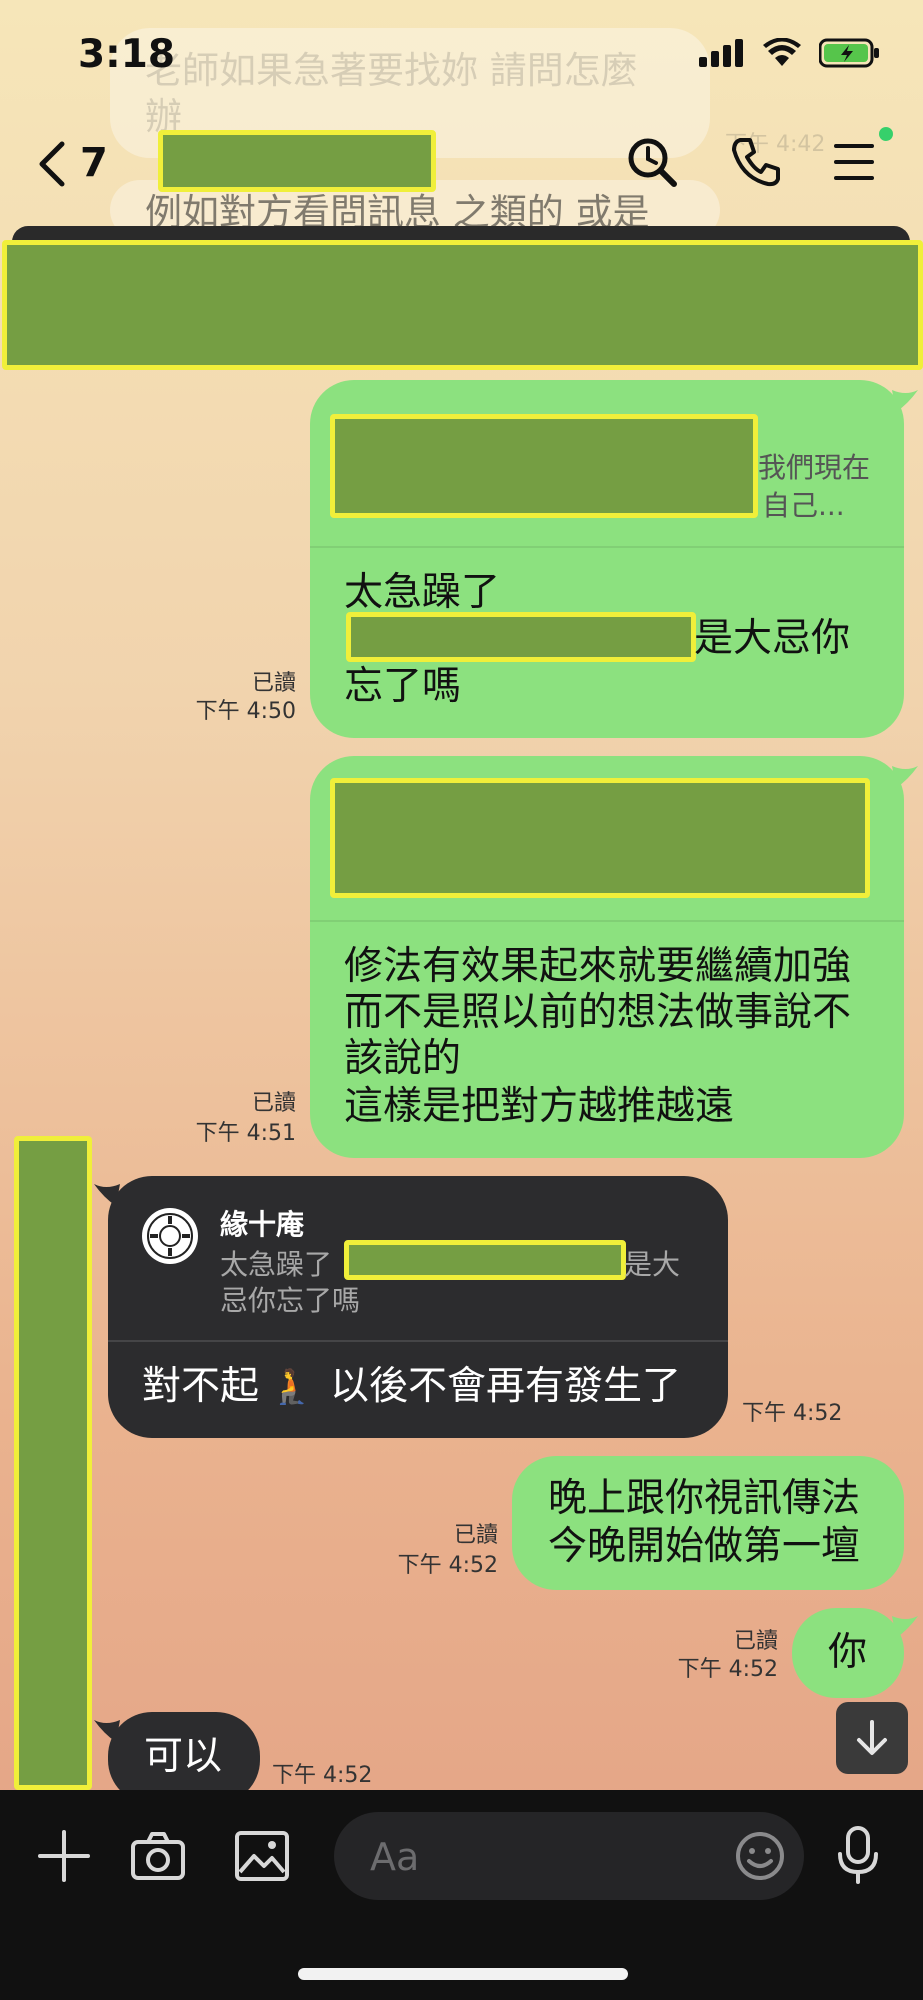 The height and width of the screenshot is (2000, 923). What do you see at coordinates (463, 1974) in the screenshot?
I see `home-indicator` at bounding box center [463, 1974].